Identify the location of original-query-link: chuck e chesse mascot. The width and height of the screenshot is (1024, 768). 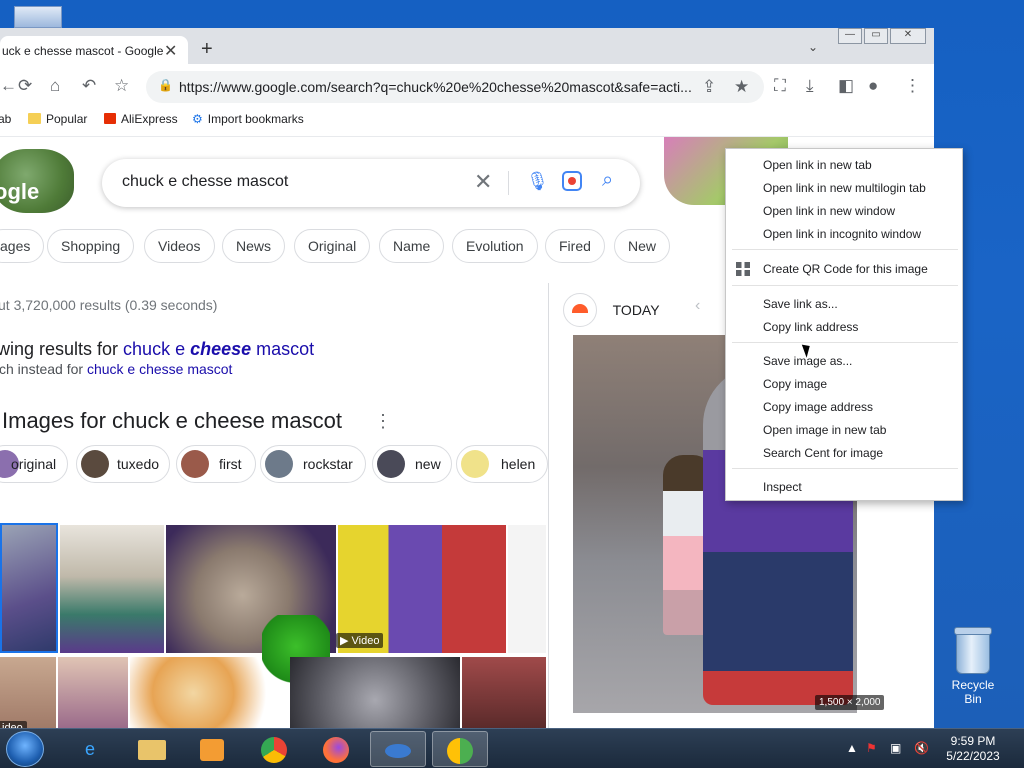
(160, 369).